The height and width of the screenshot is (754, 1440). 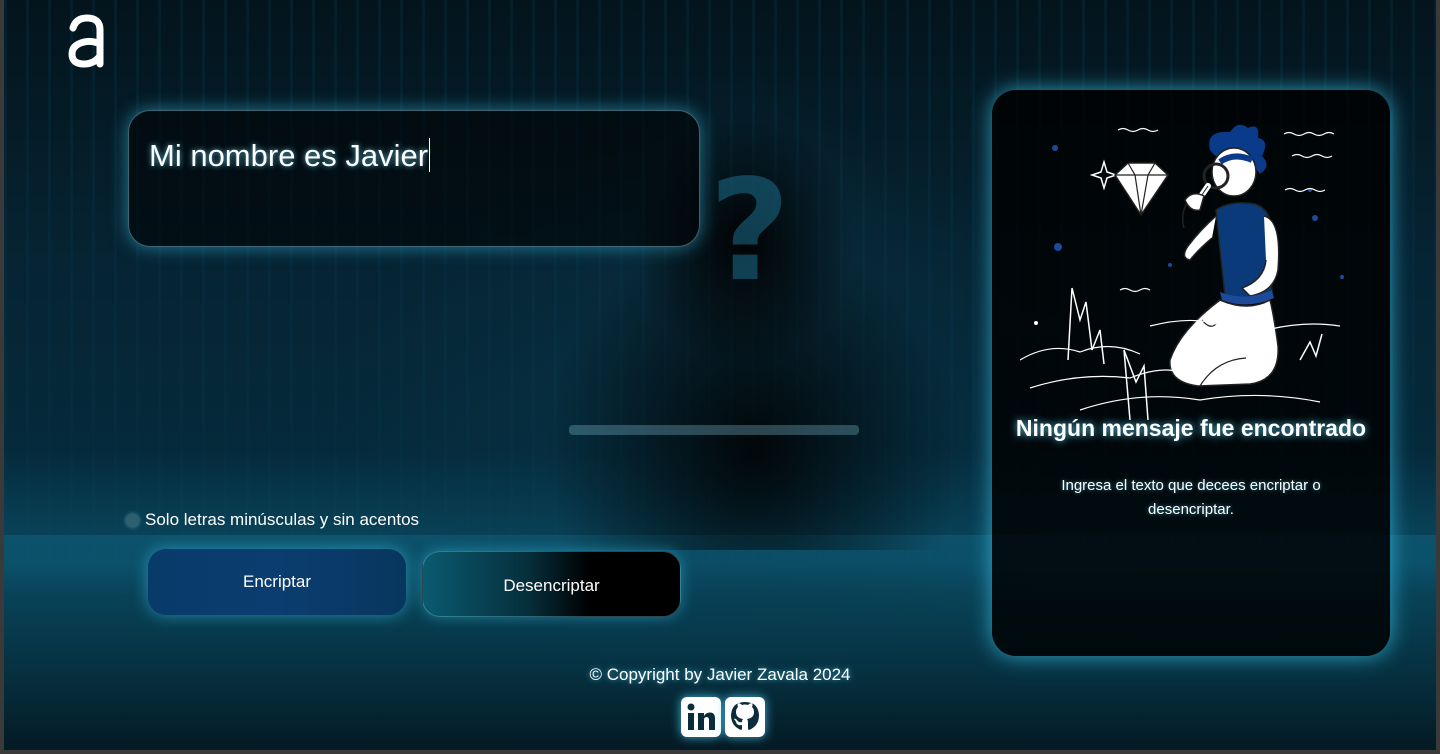 I want to click on logo-icon, so click(x=86, y=41).